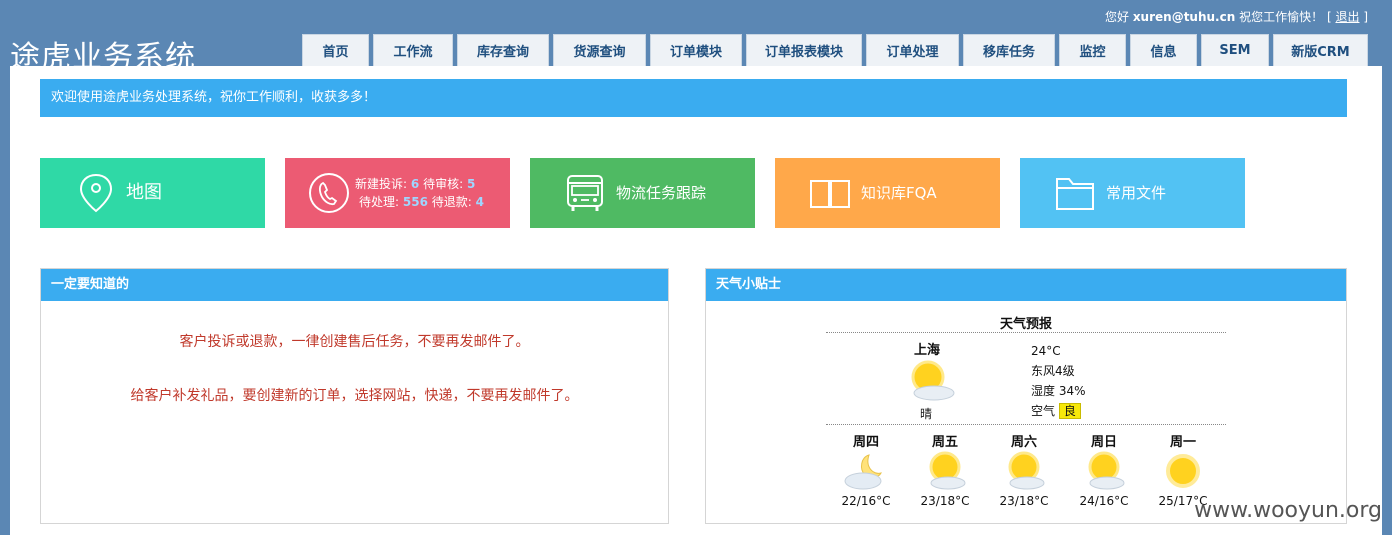  Describe the element at coordinates (1288, 510) in the screenshot. I see `watermark: www.wooyun.org` at that location.